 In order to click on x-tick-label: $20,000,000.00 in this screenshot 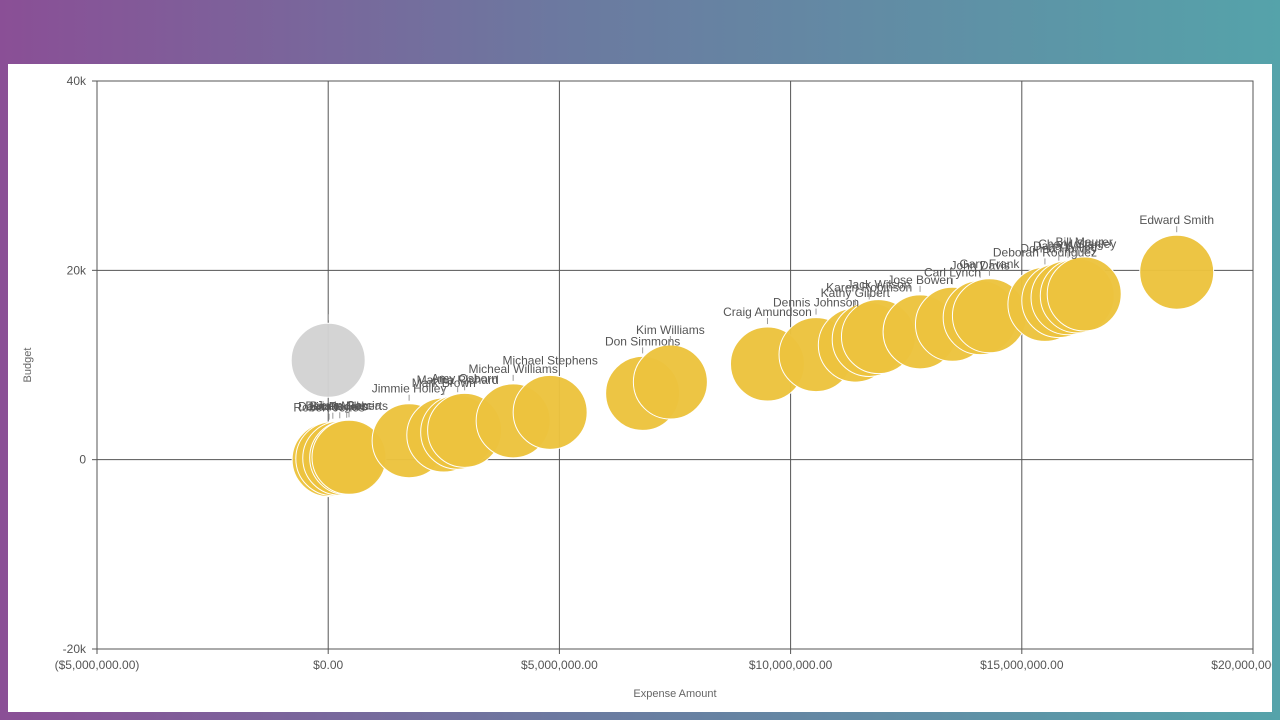, I will do `click(1241, 665)`.